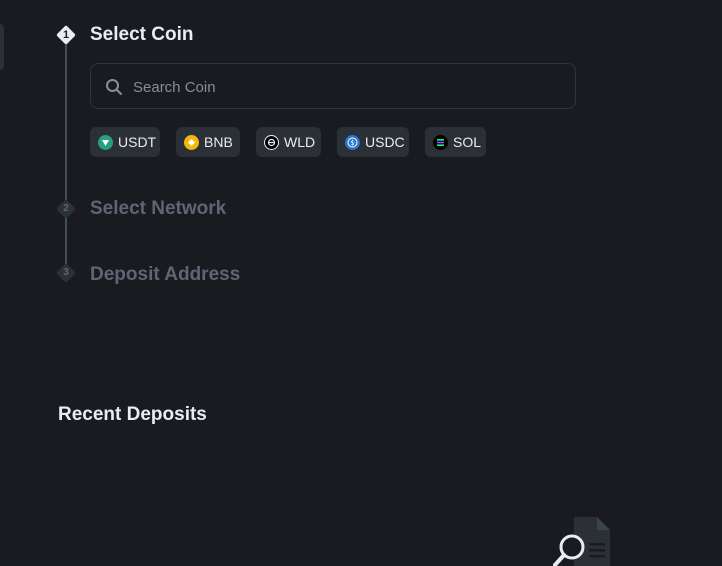  I want to click on coin-chip-wld: WLD, so click(288, 142).